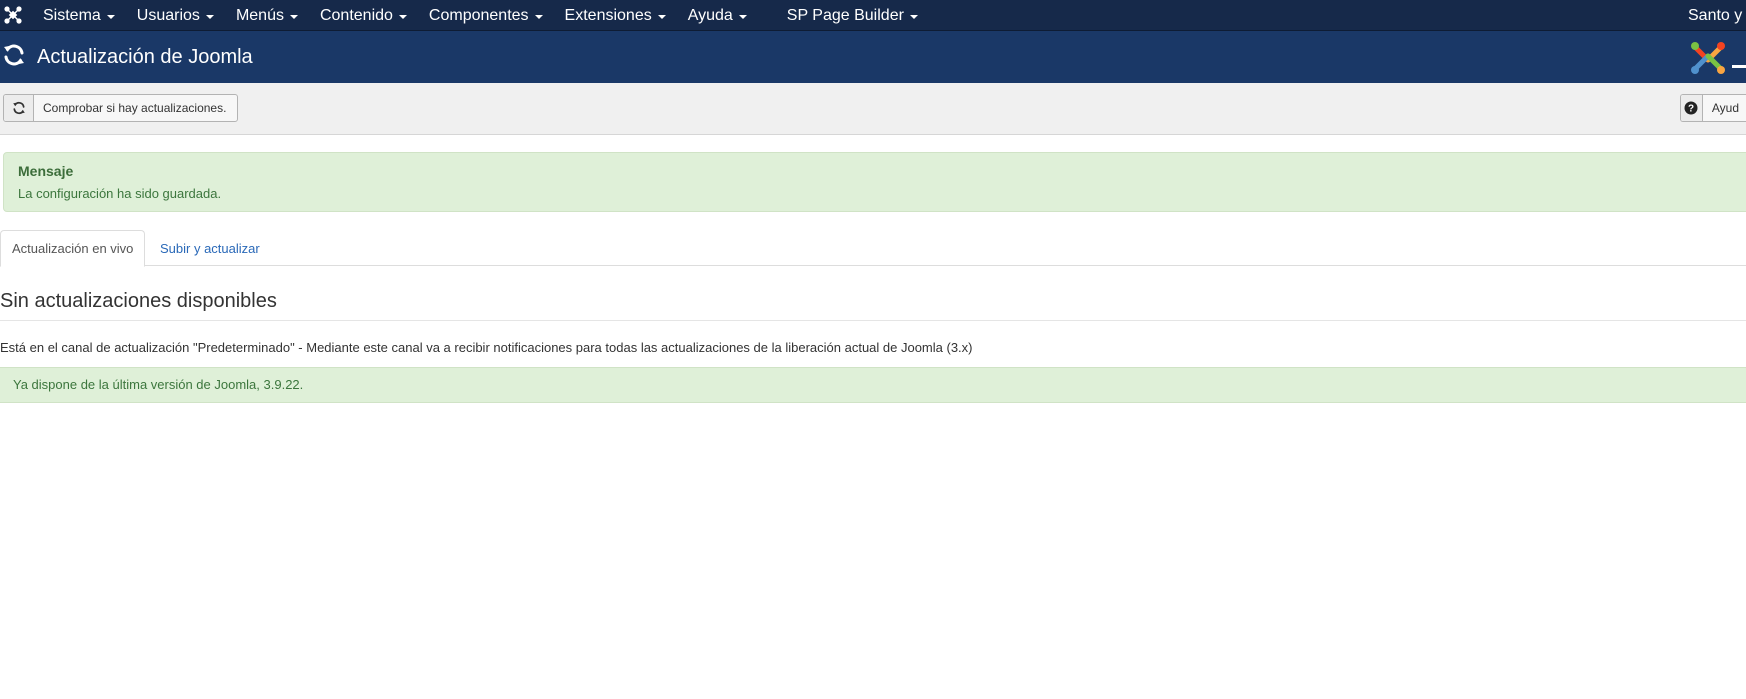  I want to click on section-title: Sin actualizaciones disponibles, so click(138, 301).